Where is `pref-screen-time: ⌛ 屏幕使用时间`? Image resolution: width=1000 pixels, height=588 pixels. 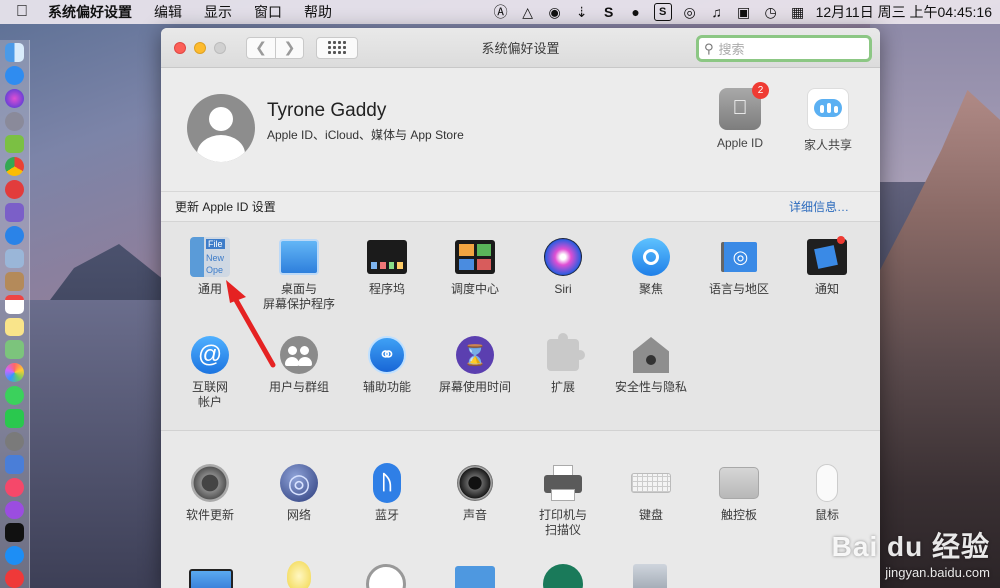
pref-screen-time: ⌛ 屏幕使用时间 is located at coordinates (475, 365).